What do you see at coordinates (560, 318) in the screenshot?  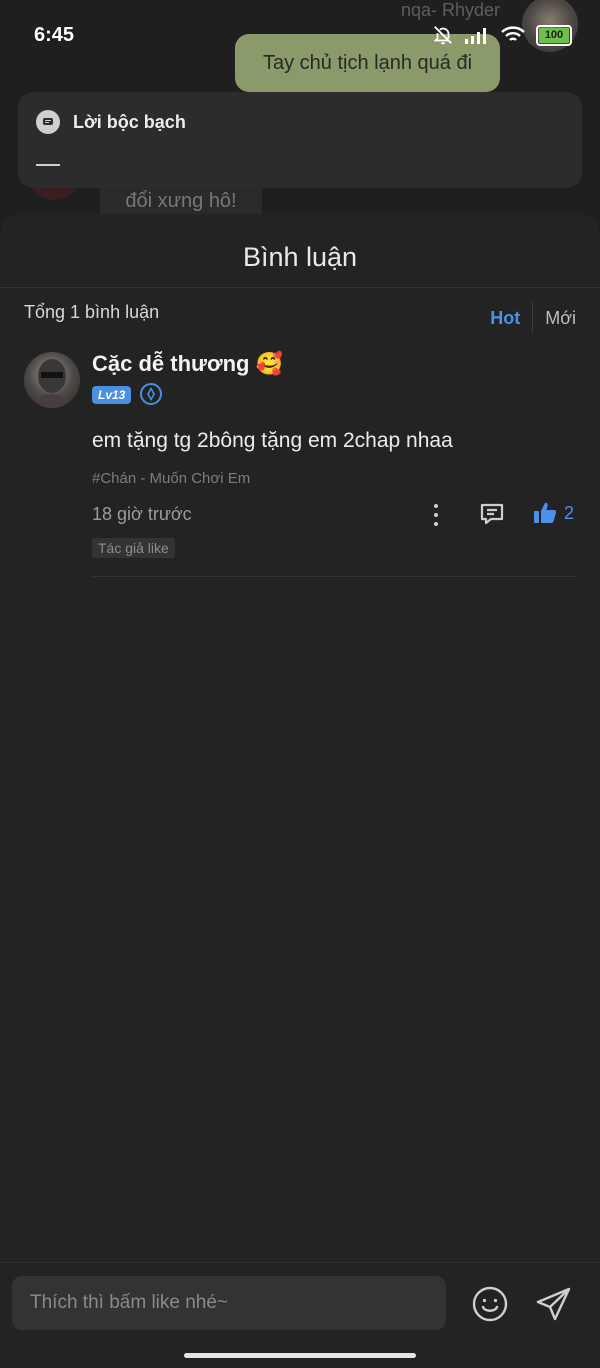 I see `sort-new-button: Mới` at bounding box center [560, 318].